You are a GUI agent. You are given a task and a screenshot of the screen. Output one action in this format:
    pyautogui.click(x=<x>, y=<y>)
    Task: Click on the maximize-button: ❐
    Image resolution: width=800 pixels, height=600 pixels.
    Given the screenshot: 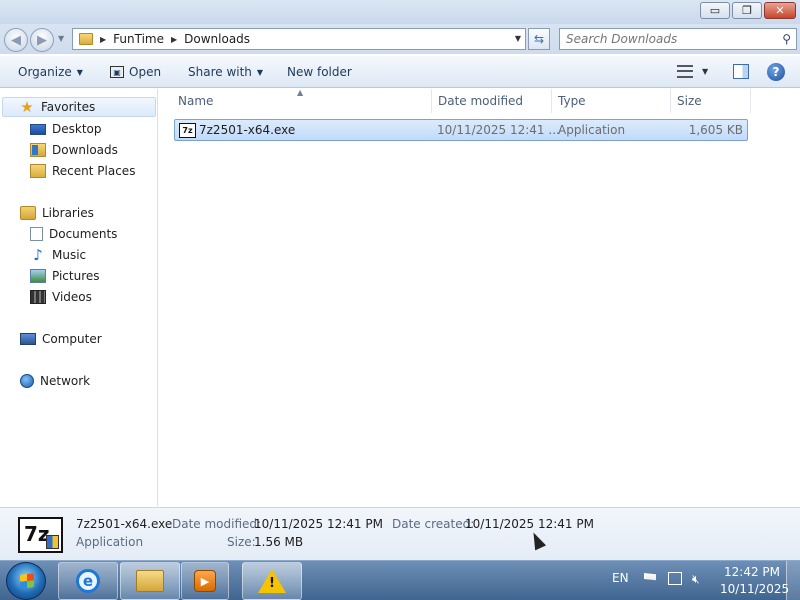 What is the action you would take?
    pyautogui.click(x=747, y=10)
    